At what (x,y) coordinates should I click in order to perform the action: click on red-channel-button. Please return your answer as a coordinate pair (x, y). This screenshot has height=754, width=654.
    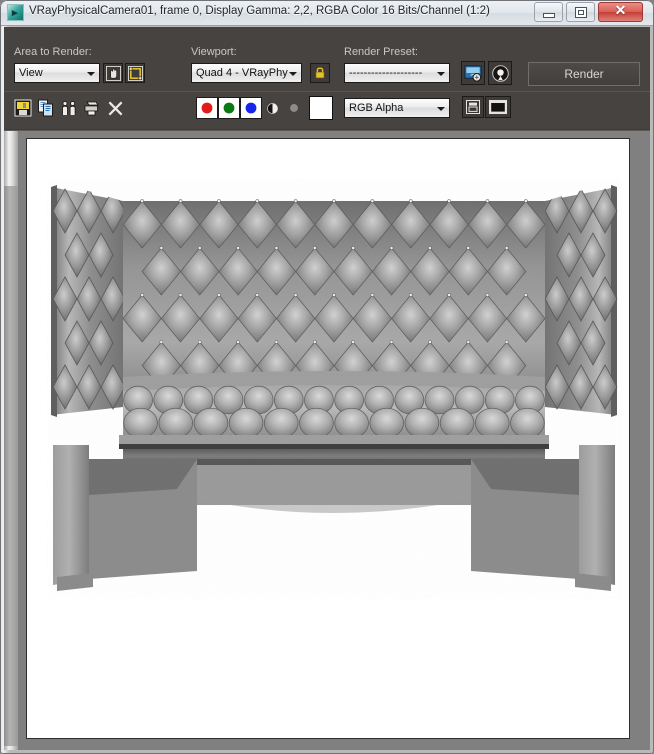
    Looking at the image, I should click on (207, 108).